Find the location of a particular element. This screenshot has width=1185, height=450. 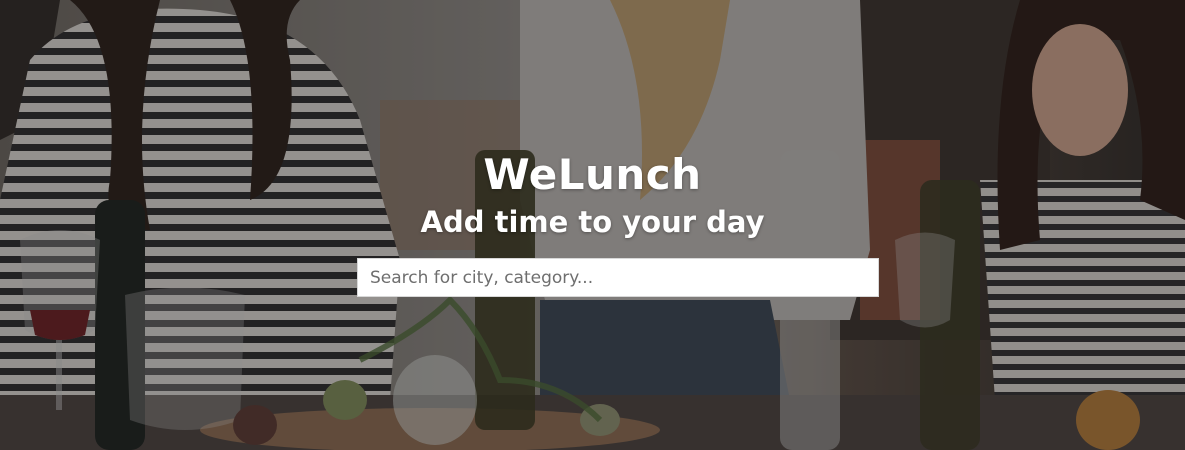

tagline: Add time to your day is located at coordinates (592, 222).